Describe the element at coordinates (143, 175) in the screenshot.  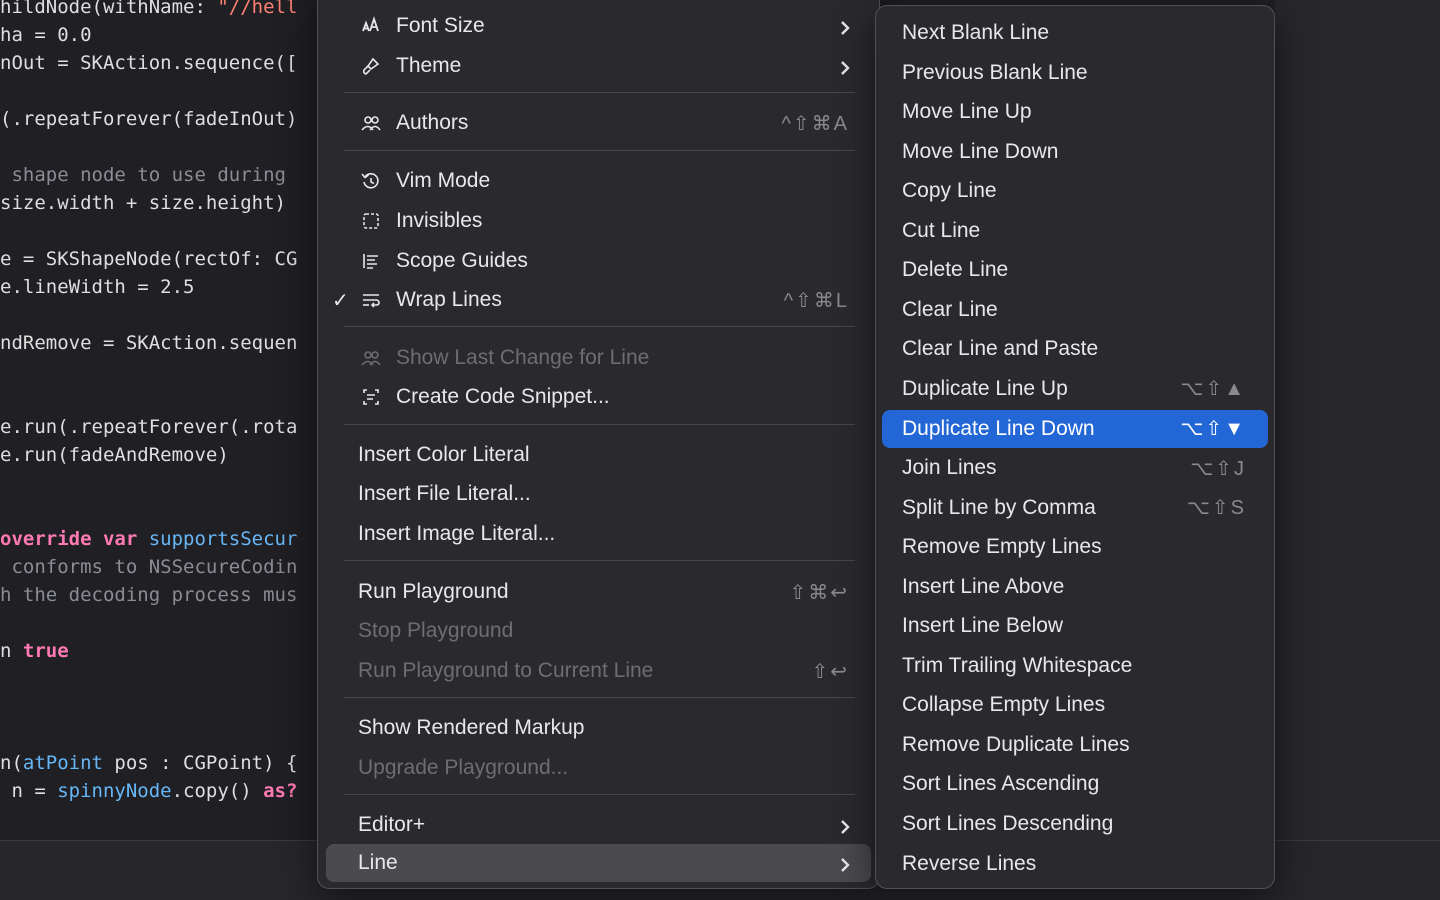
I see `code-token: shape node to use during` at that location.